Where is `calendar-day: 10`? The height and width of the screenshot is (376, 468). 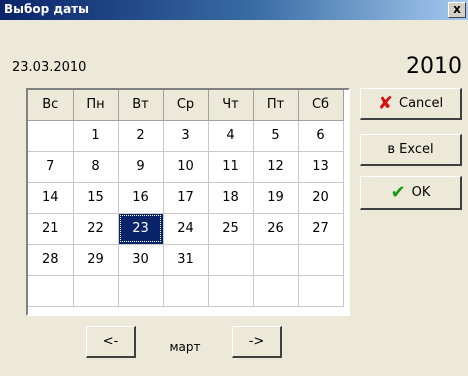
calendar-day: 10 is located at coordinates (186, 167).